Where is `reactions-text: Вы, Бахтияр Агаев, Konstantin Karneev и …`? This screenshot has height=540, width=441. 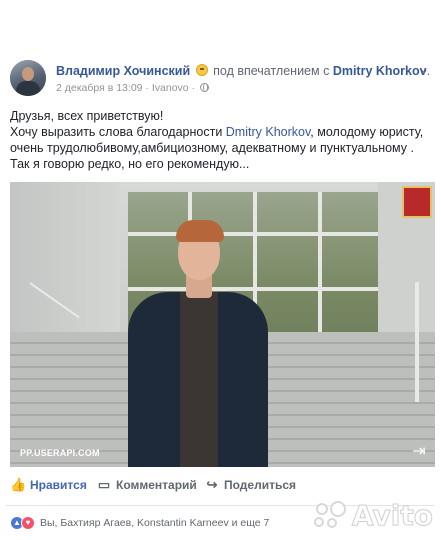
reactions-text: Вы, Бахтияр Агаев, Konstantin Karneev и … is located at coordinates (155, 523).